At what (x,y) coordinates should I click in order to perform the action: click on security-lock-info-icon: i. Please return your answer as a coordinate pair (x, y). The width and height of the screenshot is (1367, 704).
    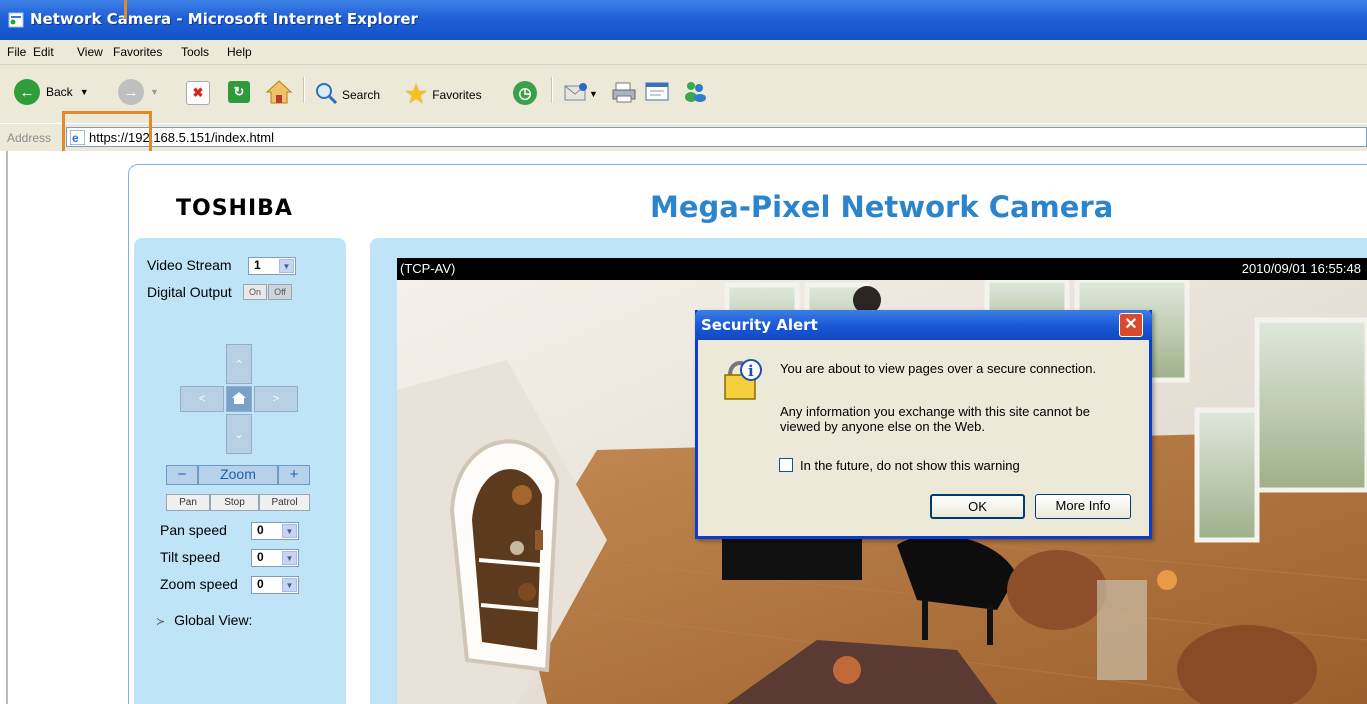
    Looking at the image, I should click on (742, 379).